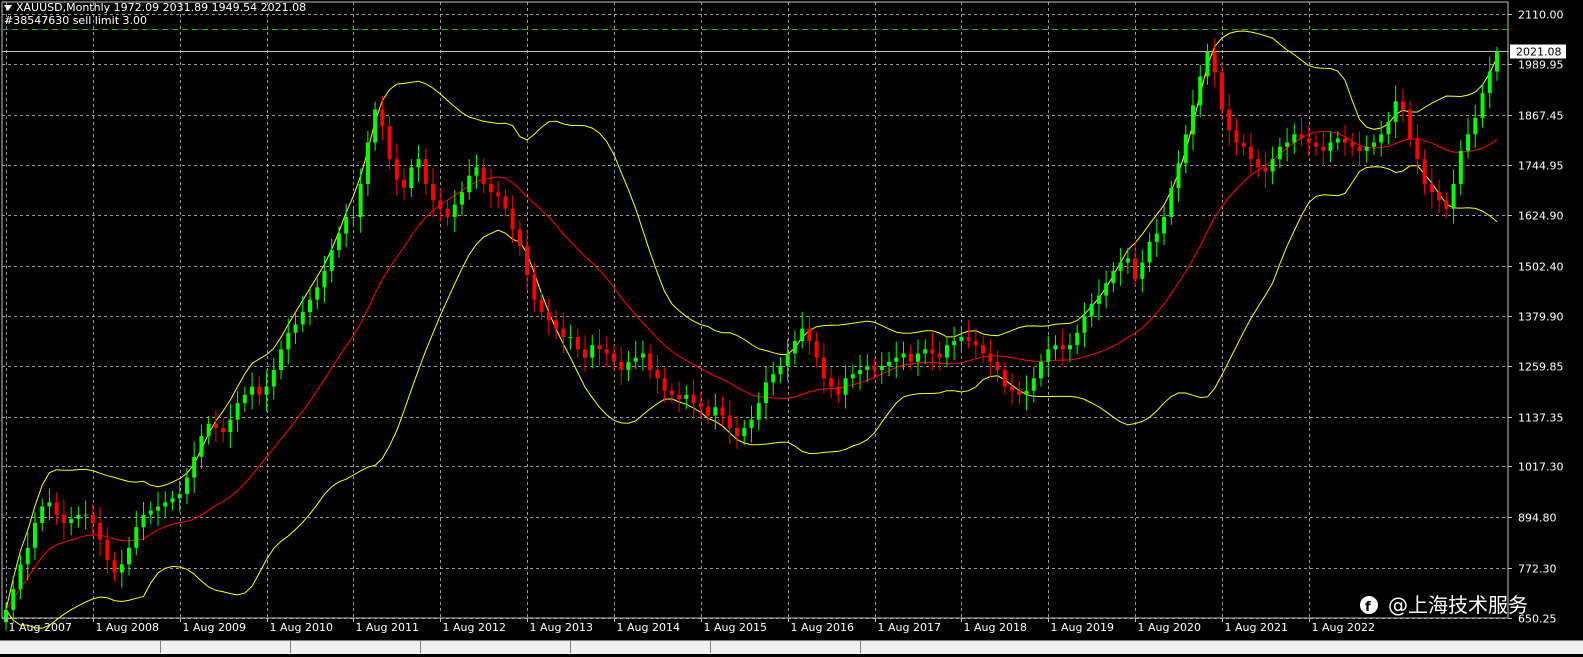 The height and width of the screenshot is (657, 1583). What do you see at coordinates (822, 627) in the screenshot?
I see `x-tick-label: 1 Aug 2016` at bounding box center [822, 627].